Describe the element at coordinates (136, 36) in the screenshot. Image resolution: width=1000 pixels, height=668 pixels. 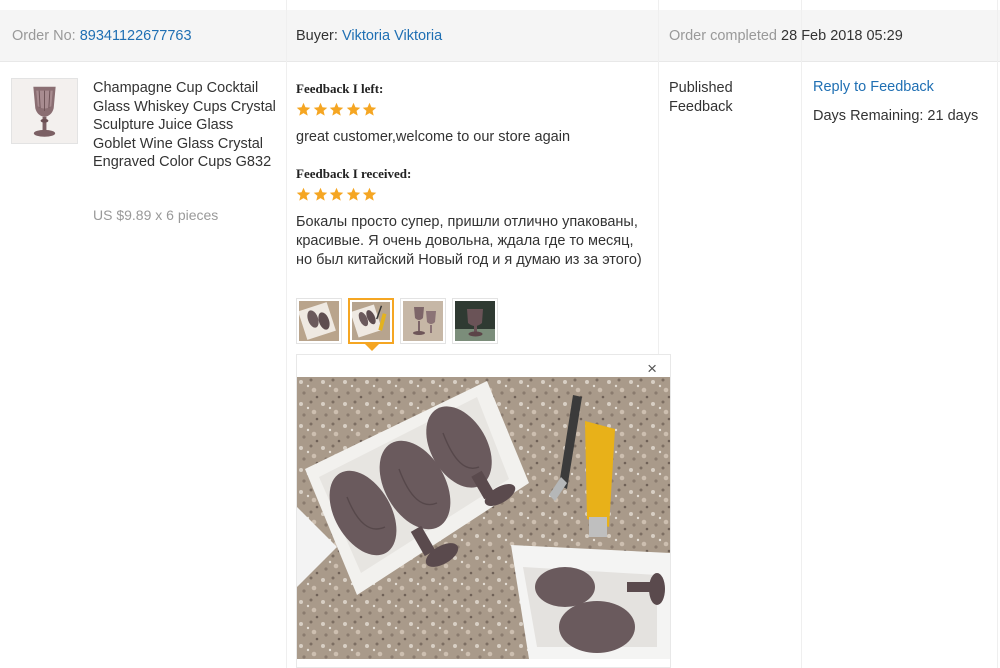
I see `order-number-link: 89341122677763` at that location.